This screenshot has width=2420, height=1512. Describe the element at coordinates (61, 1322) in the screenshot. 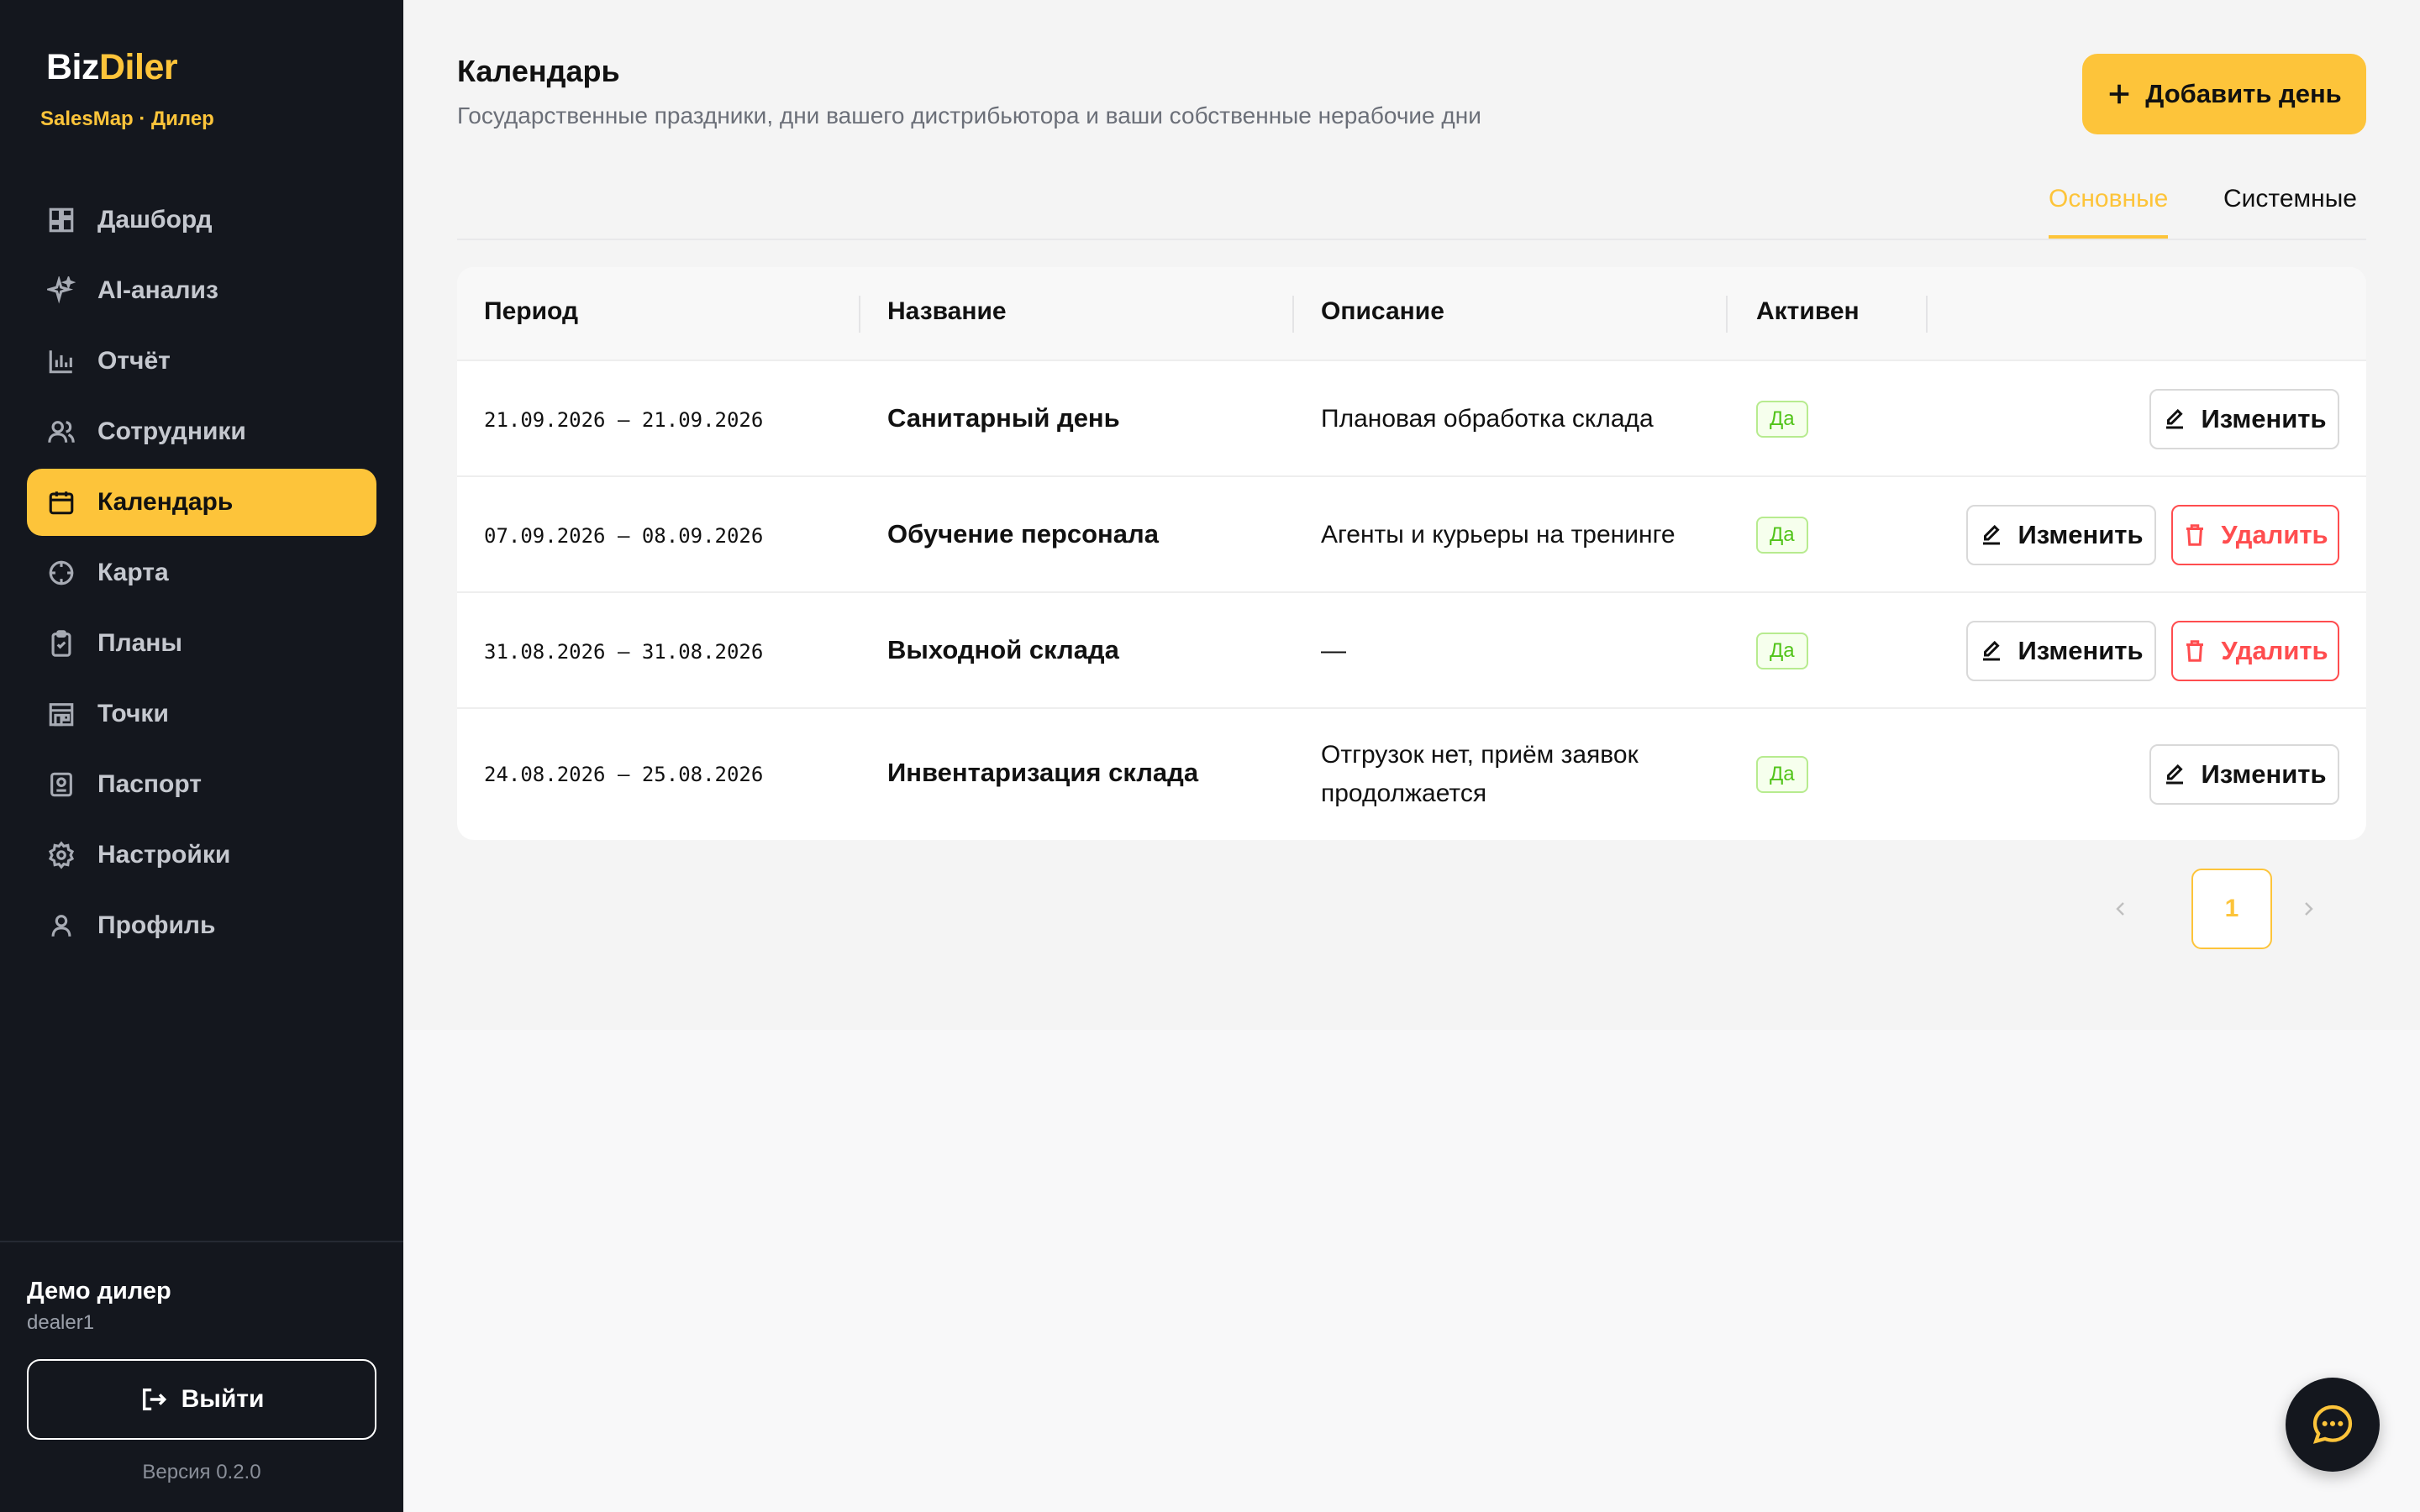

I see `user-login: dealer1` at that location.